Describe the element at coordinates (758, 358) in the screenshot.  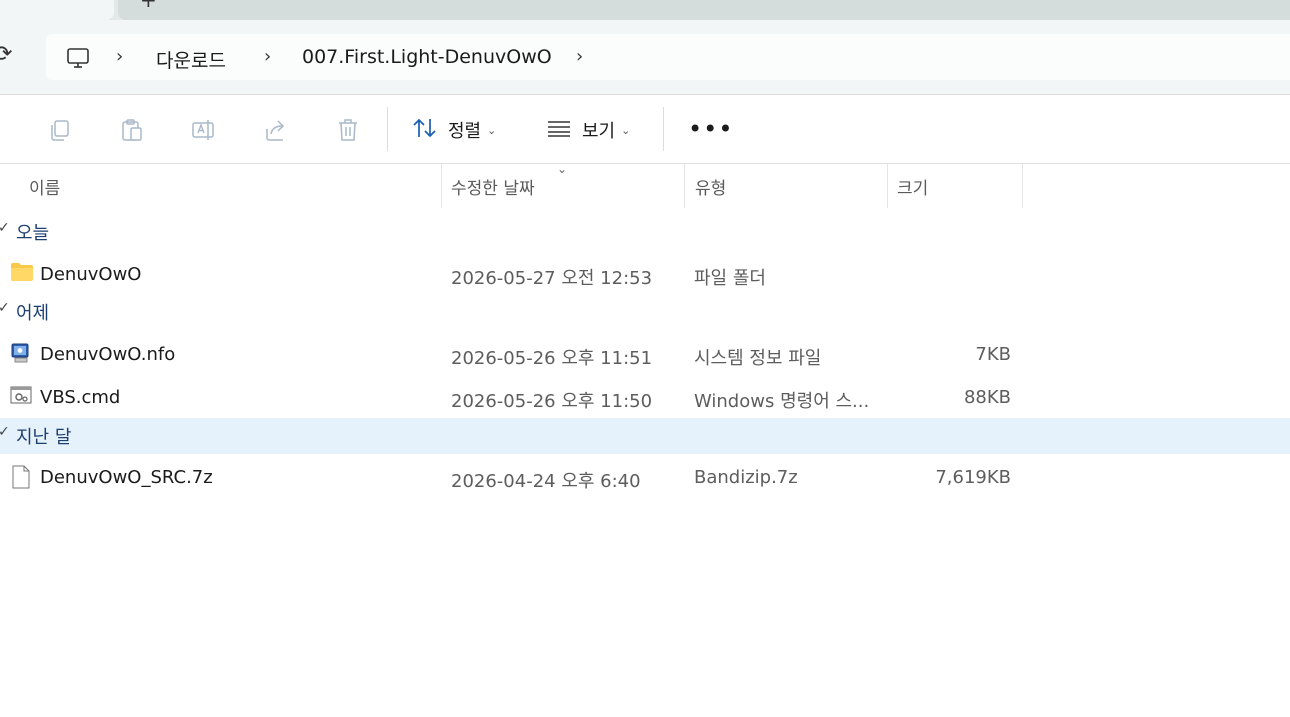
I see `file-type: 시스템 정보 파일` at that location.